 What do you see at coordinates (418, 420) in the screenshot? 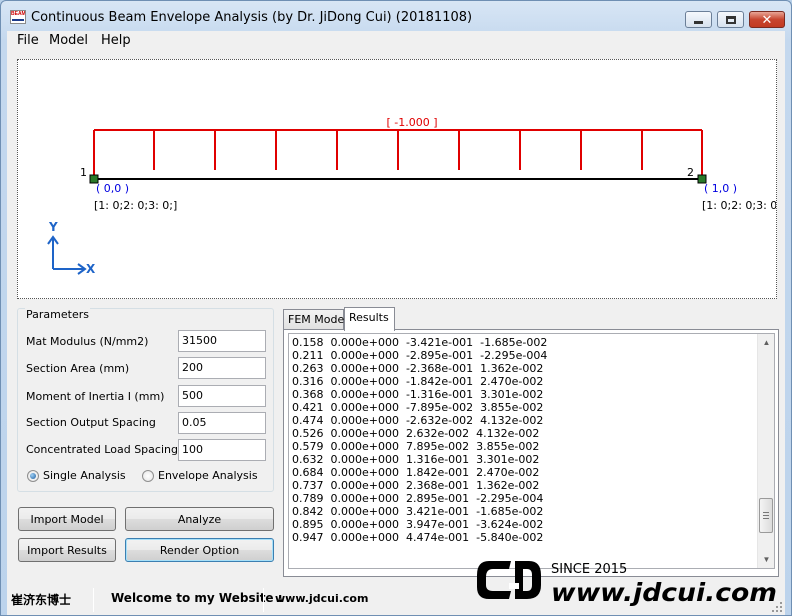
I see `results-line: 0.474 0.000e+000 -2.632e-002 4.132e-002` at bounding box center [418, 420].